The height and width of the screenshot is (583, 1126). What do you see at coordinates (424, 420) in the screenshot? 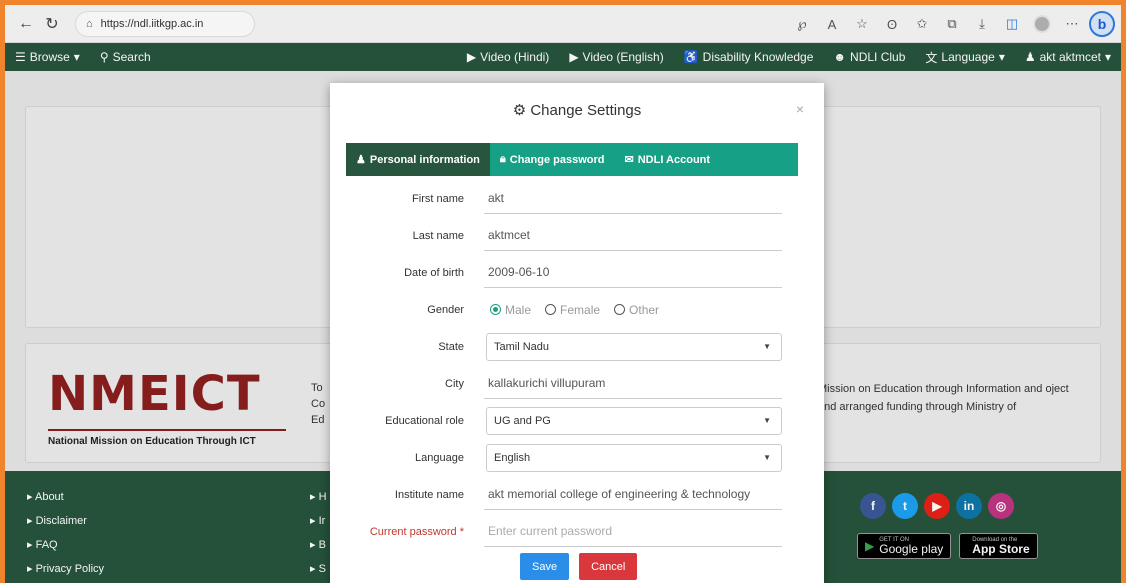
I see `role-label: Educational role` at bounding box center [424, 420].